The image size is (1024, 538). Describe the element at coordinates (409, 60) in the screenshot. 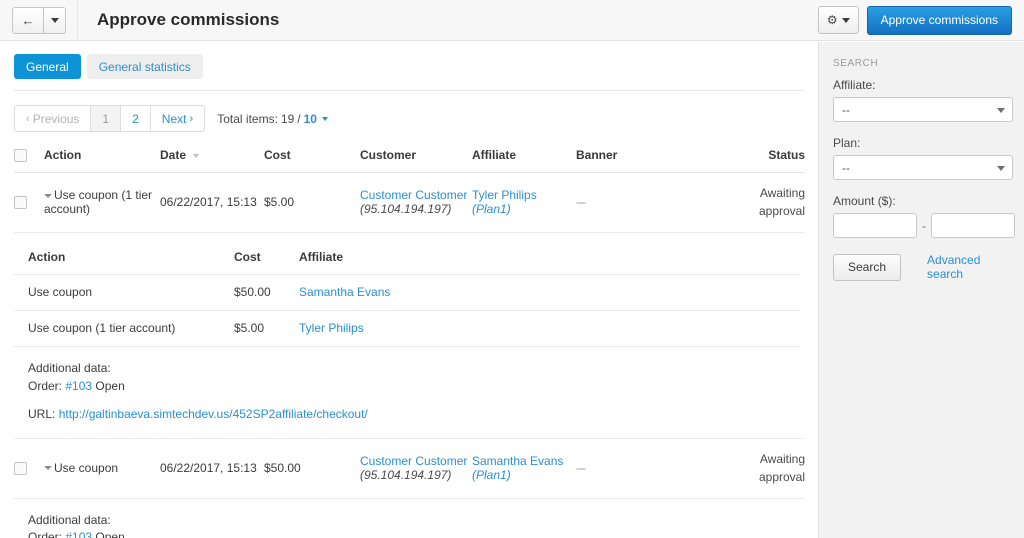

I see `tab-bar: General General statistics` at that location.